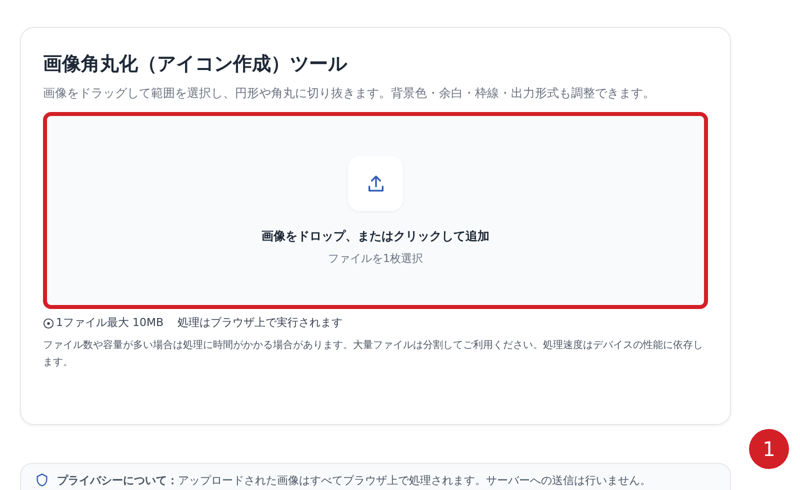 The width and height of the screenshot is (800, 490). I want to click on processing-note: ファイル数や容量が多い場合は処理に時間がかかる場合があります。大量ファイルは分割してご利用ください。処理速度はデバイスの性能に依存します。, so click(373, 354).